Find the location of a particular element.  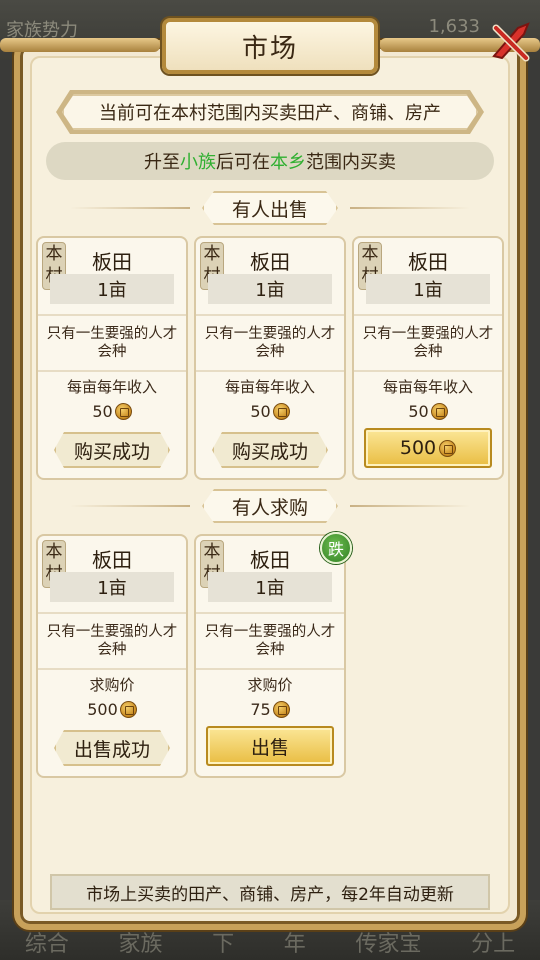

background-currency: 1,633 is located at coordinates (454, 26).